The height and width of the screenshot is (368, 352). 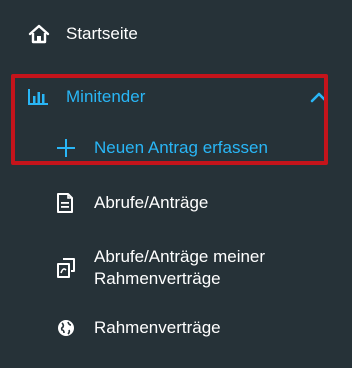 I want to click on bar-chart-icon, so click(x=38, y=97).